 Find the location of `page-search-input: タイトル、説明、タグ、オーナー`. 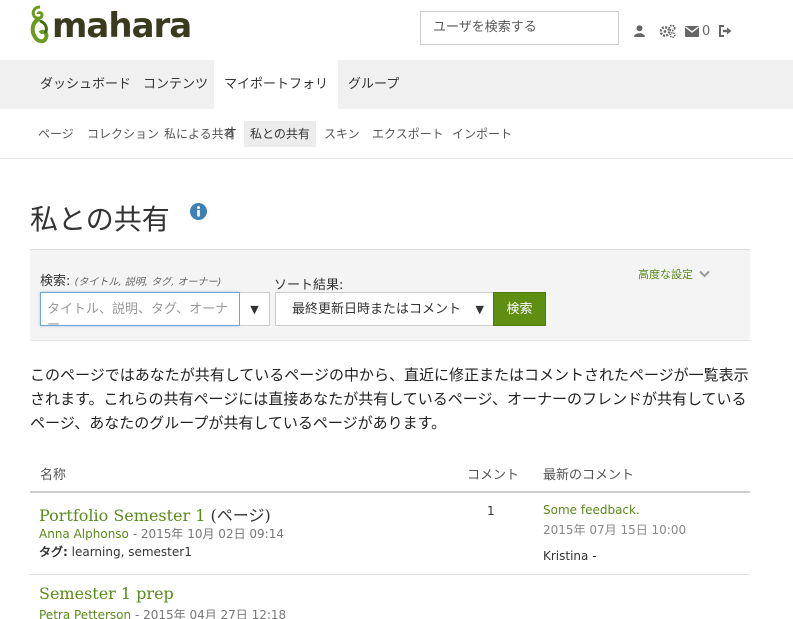

page-search-input: タイトル、説明、タグ、オーナー is located at coordinates (140, 312).